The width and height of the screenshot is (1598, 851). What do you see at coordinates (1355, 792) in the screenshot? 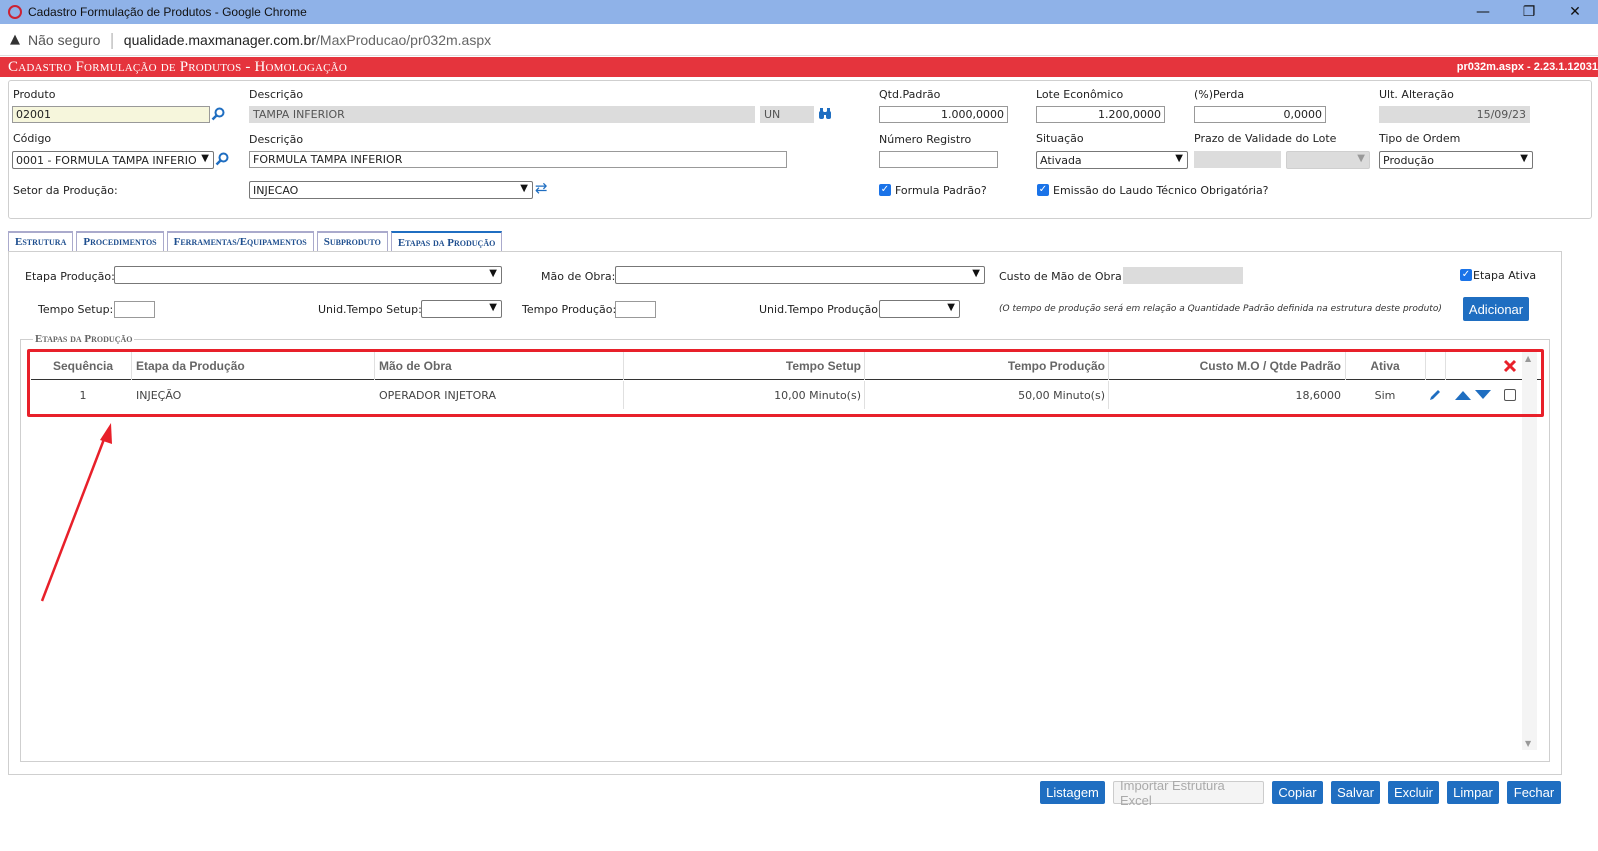
I see `salvar-button: Salvar` at bounding box center [1355, 792].